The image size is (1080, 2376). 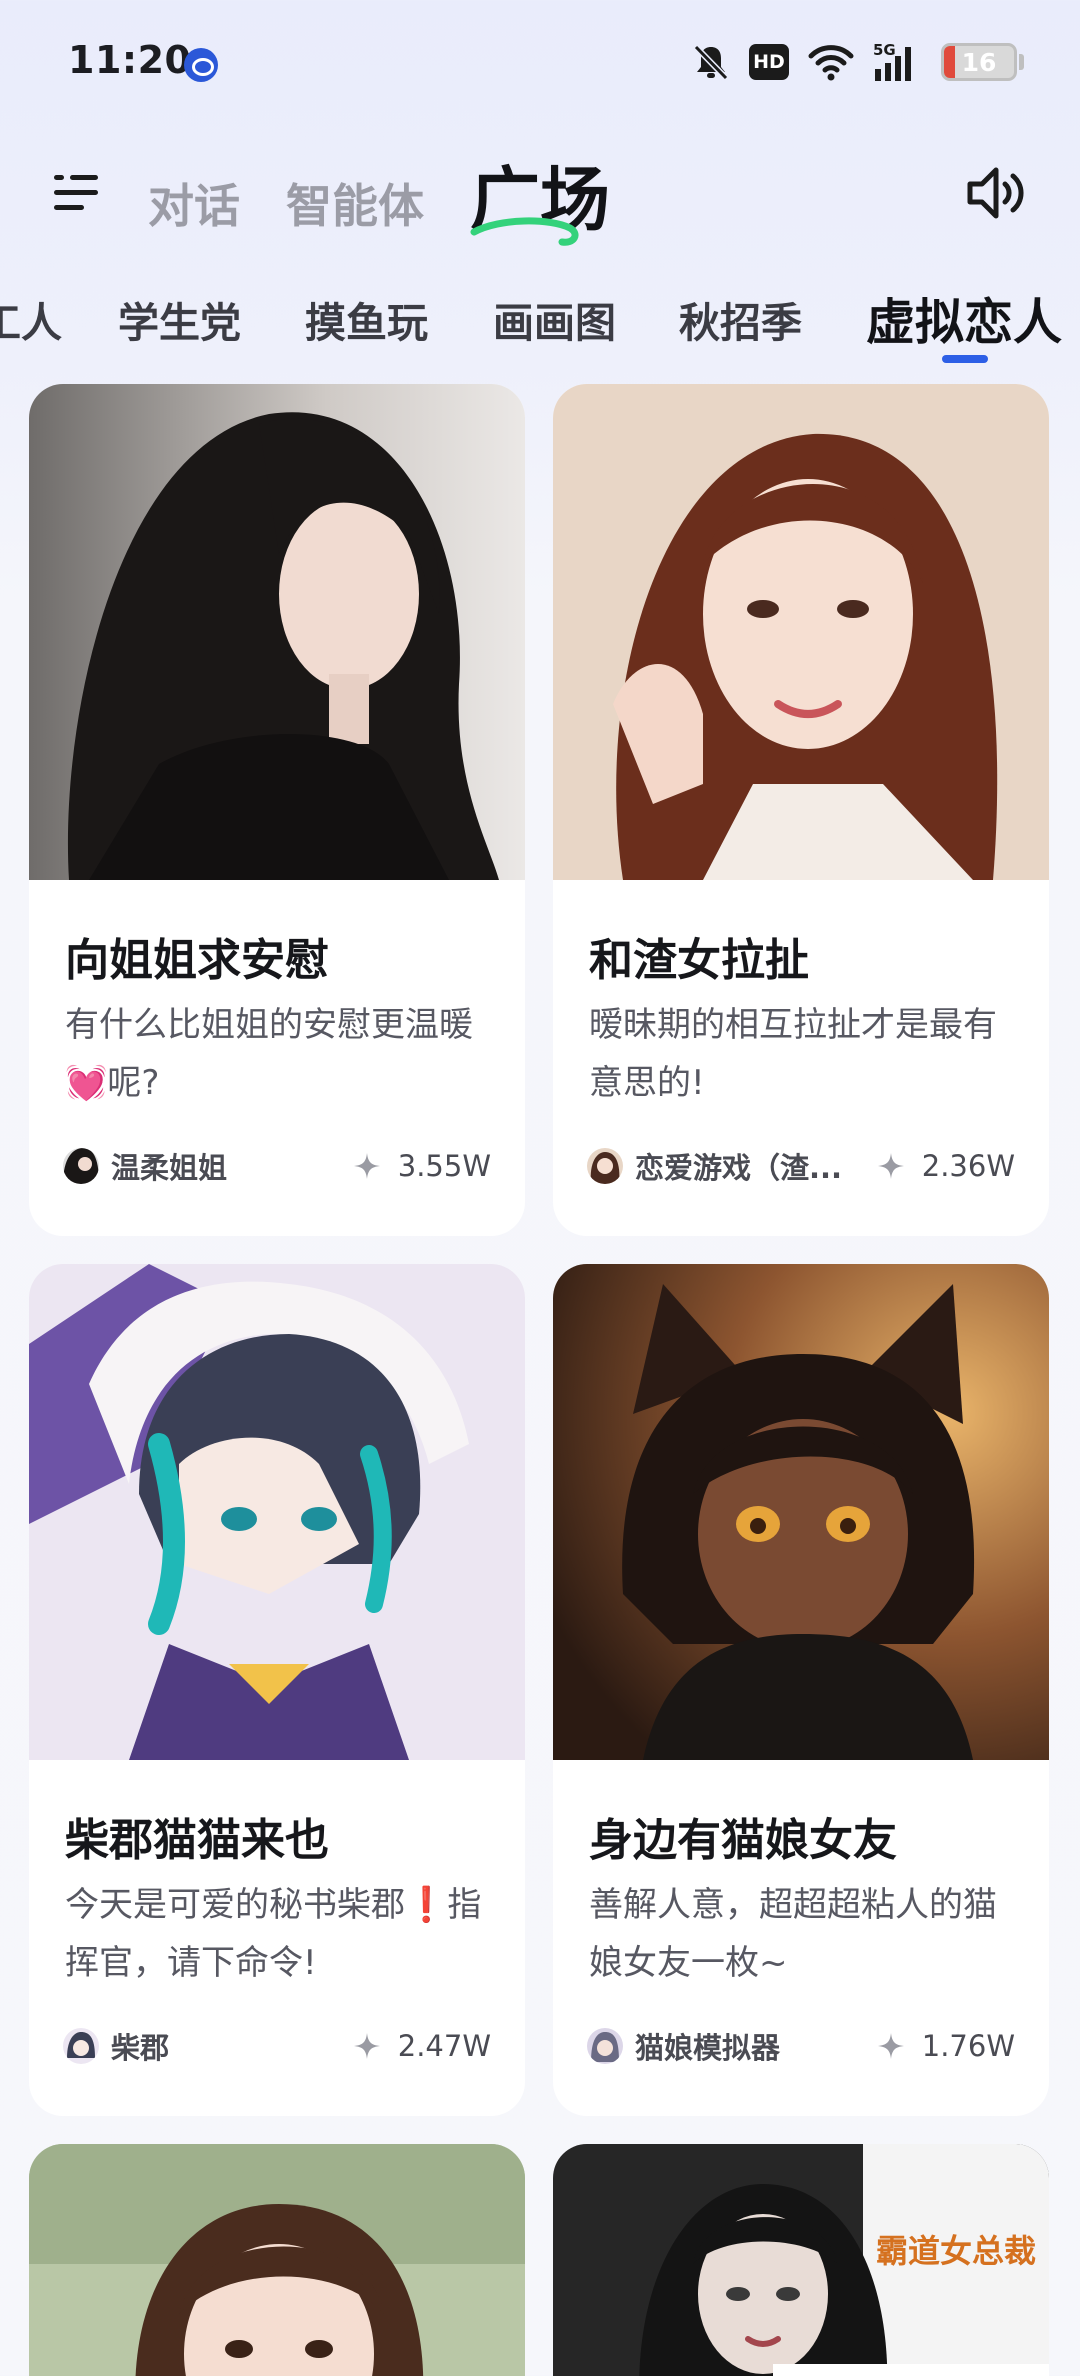 What do you see at coordinates (277, 1166) in the screenshot?
I see `card-footer: 温柔姐姐 3.55W` at bounding box center [277, 1166].